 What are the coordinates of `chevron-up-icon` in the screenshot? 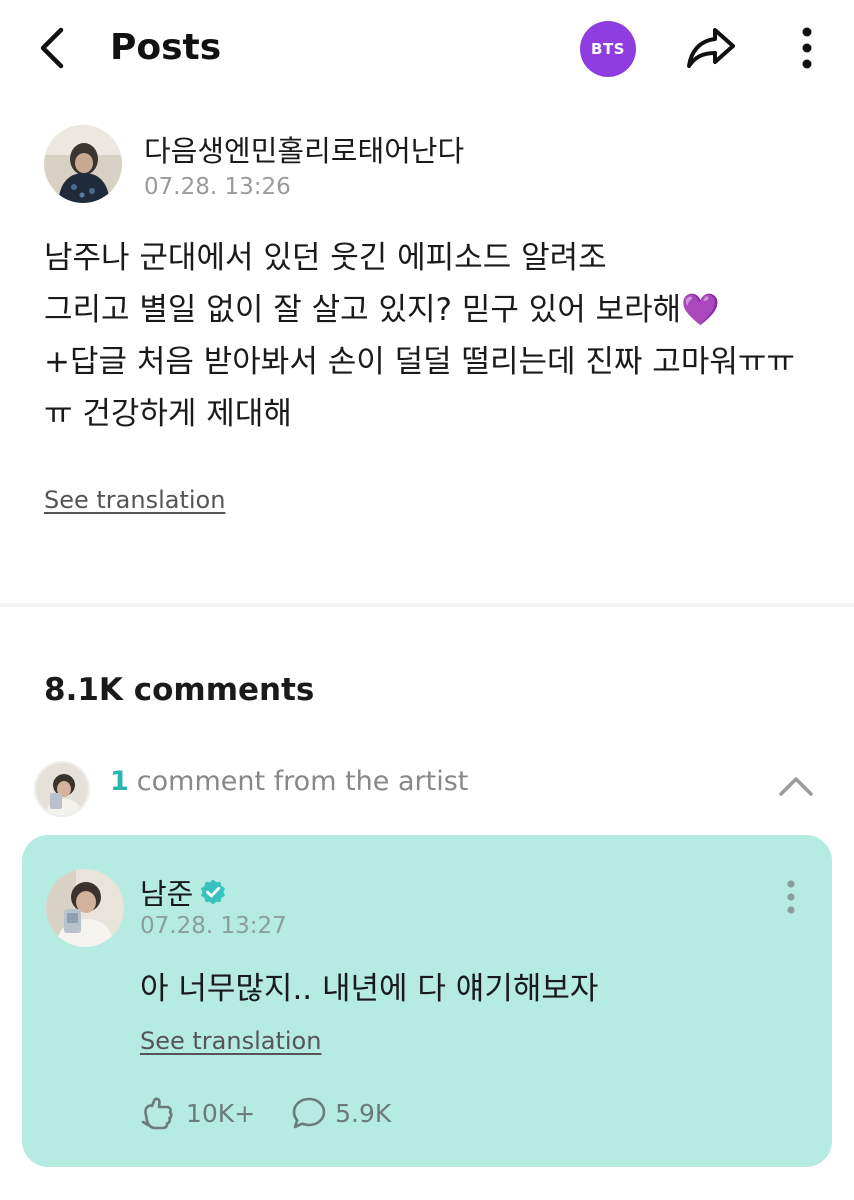 It's located at (796, 786).